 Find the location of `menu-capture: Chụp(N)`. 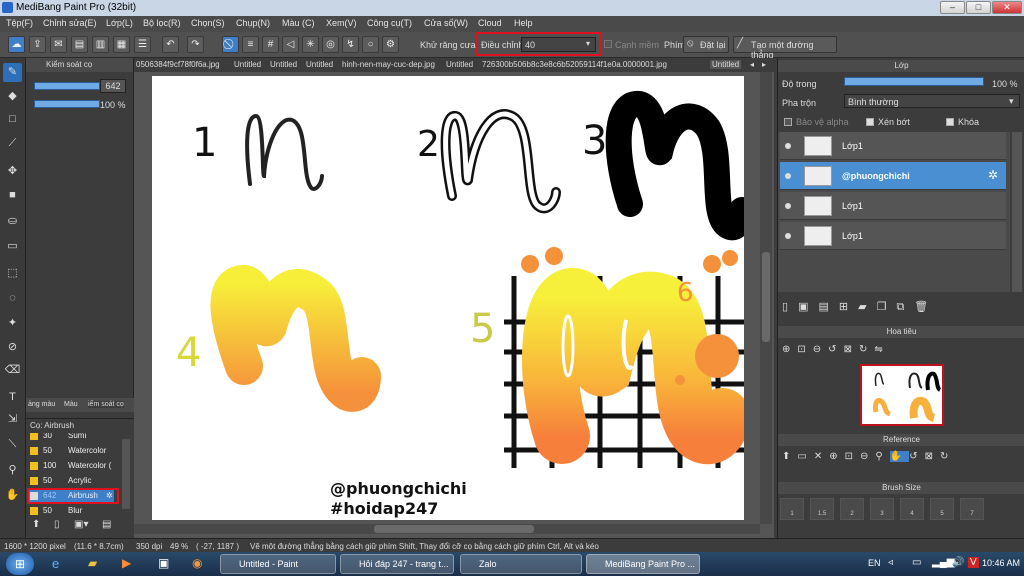

menu-capture: Chụp(N) is located at coordinates (253, 23).